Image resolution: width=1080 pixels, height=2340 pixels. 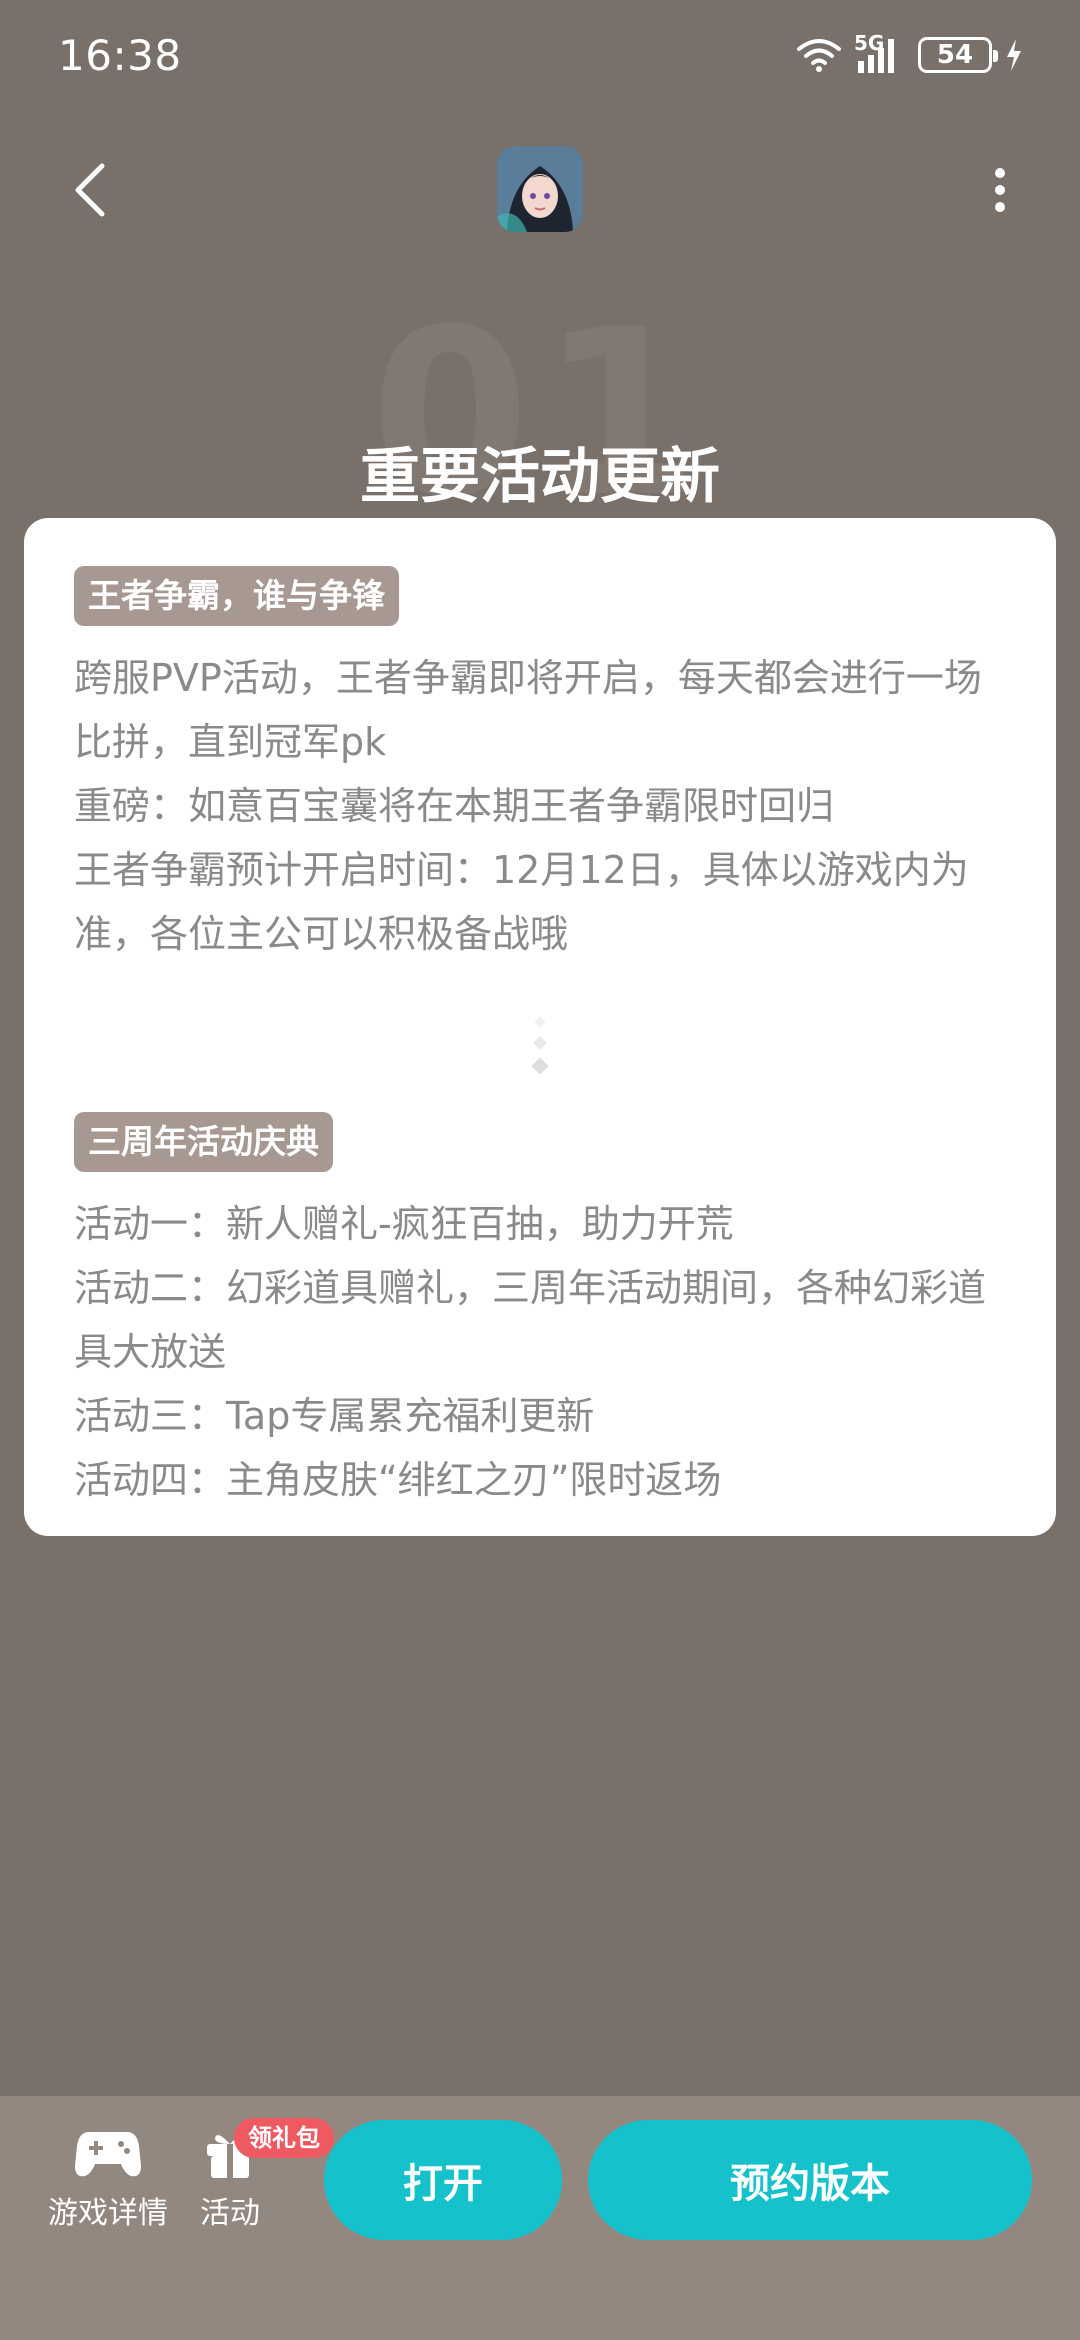 I want to click on back-button, so click(x=90, y=190).